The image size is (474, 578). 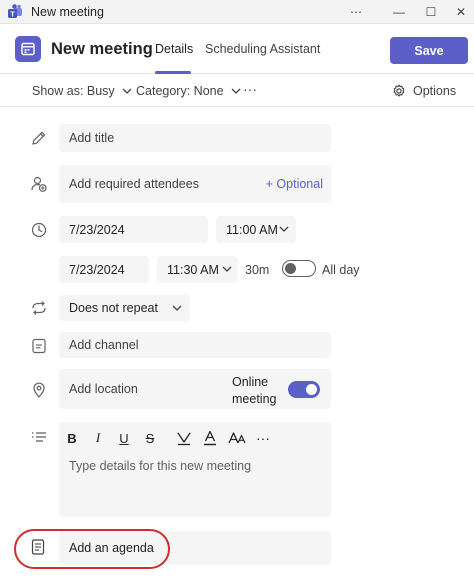 What do you see at coordinates (113, 308) in the screenshot?
I see `repeat-value: Does not repeat` at bounding box center [113, 308].